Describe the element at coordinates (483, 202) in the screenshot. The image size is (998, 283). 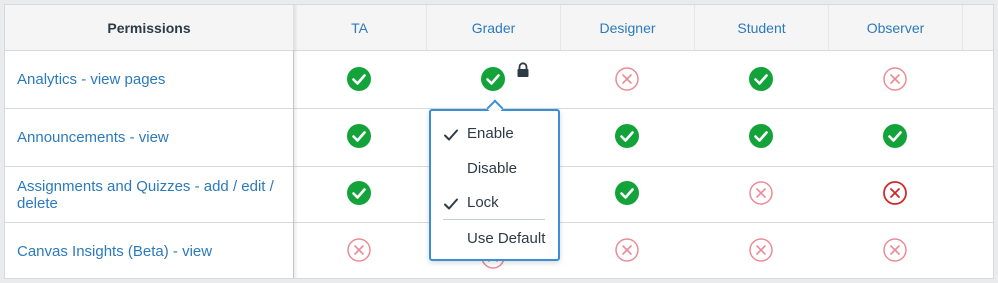
I see `menu-item-label: Lock` at that location.